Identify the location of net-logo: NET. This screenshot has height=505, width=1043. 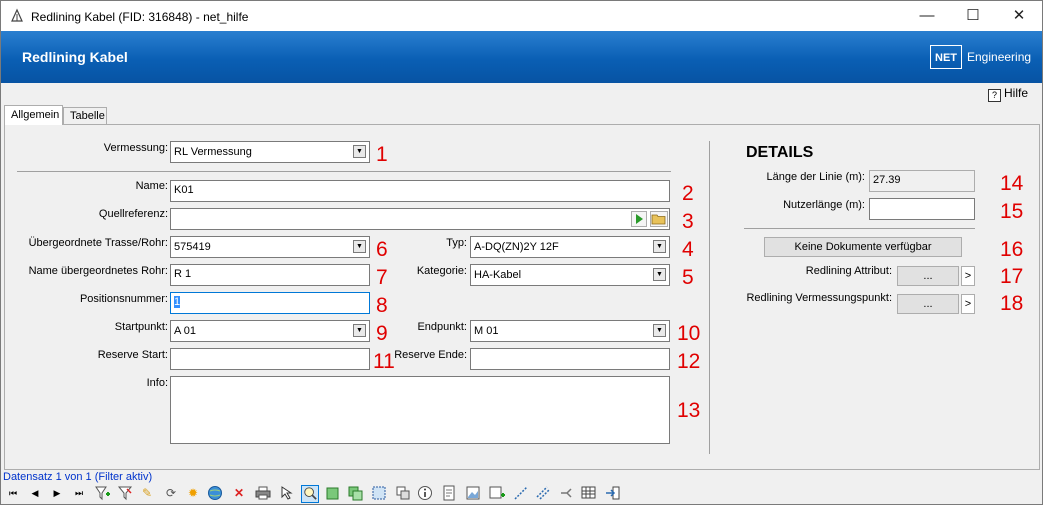
(946, 57).